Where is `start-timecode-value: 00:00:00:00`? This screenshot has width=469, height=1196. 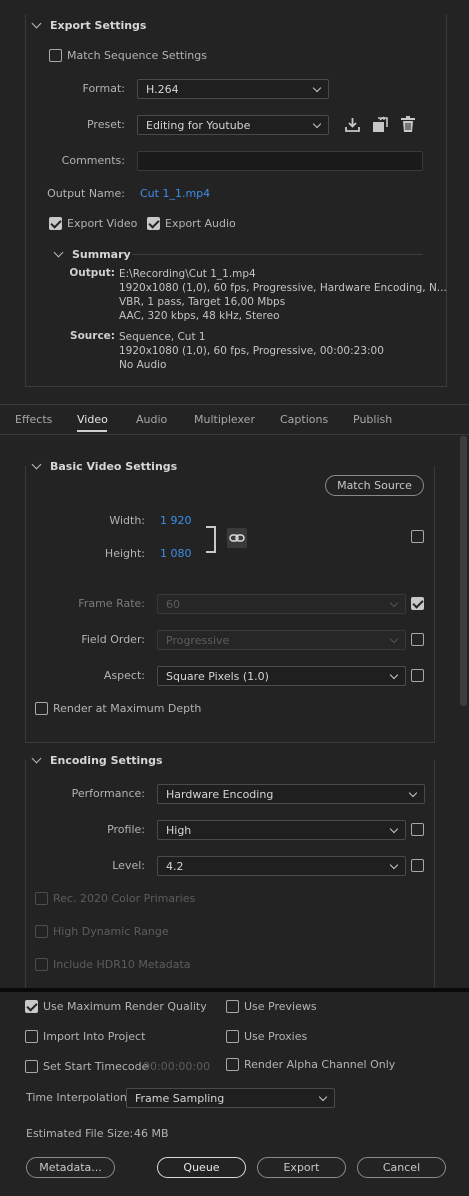 start-timecode-value: 00:00:00:00 is located at coordinates (176, 1066).